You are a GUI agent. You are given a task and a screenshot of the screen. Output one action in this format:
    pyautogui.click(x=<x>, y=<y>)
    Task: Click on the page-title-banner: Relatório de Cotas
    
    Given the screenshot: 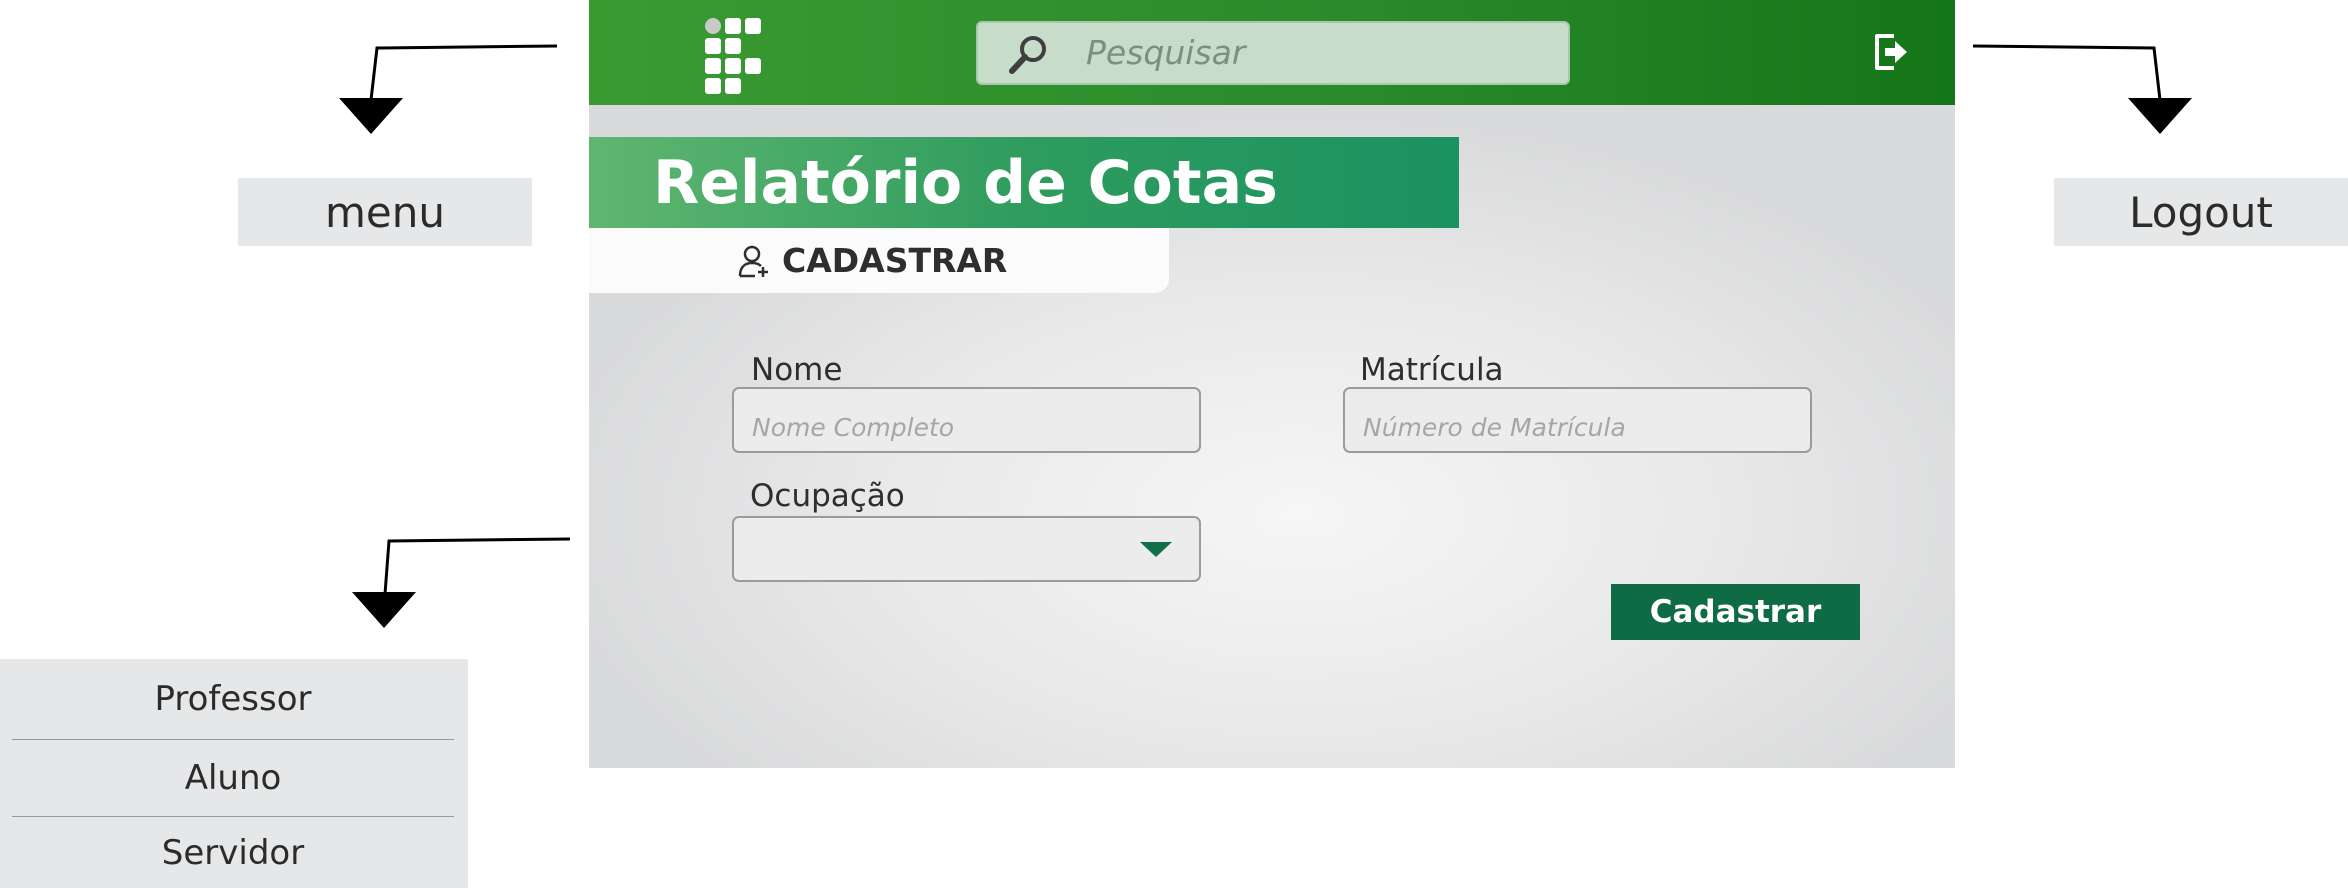 What is the action you would take?
    pyautogui.click(x=1024, y=182)
    